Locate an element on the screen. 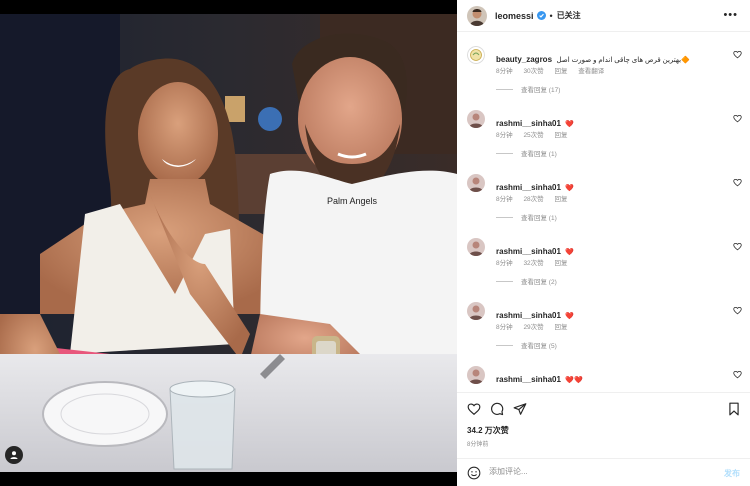 This screenshot has width=750, height=486. view-replies-label: 查看回复 (2) is located at coordinates (539, 281).